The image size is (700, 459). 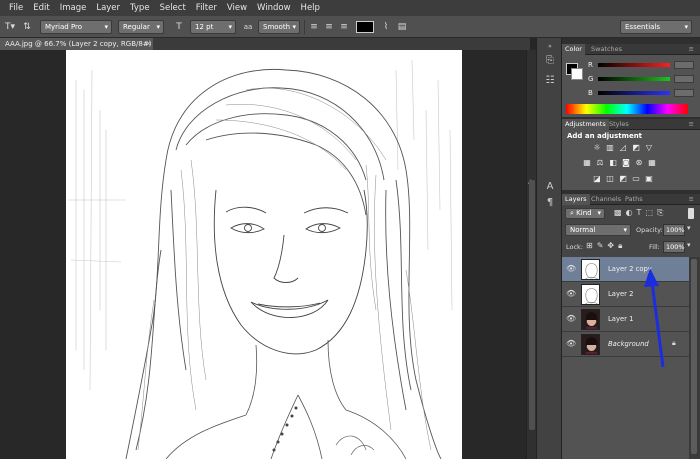 I want to click on layer-filter-select: ⌕ Kind, so click(x=585, y=213).